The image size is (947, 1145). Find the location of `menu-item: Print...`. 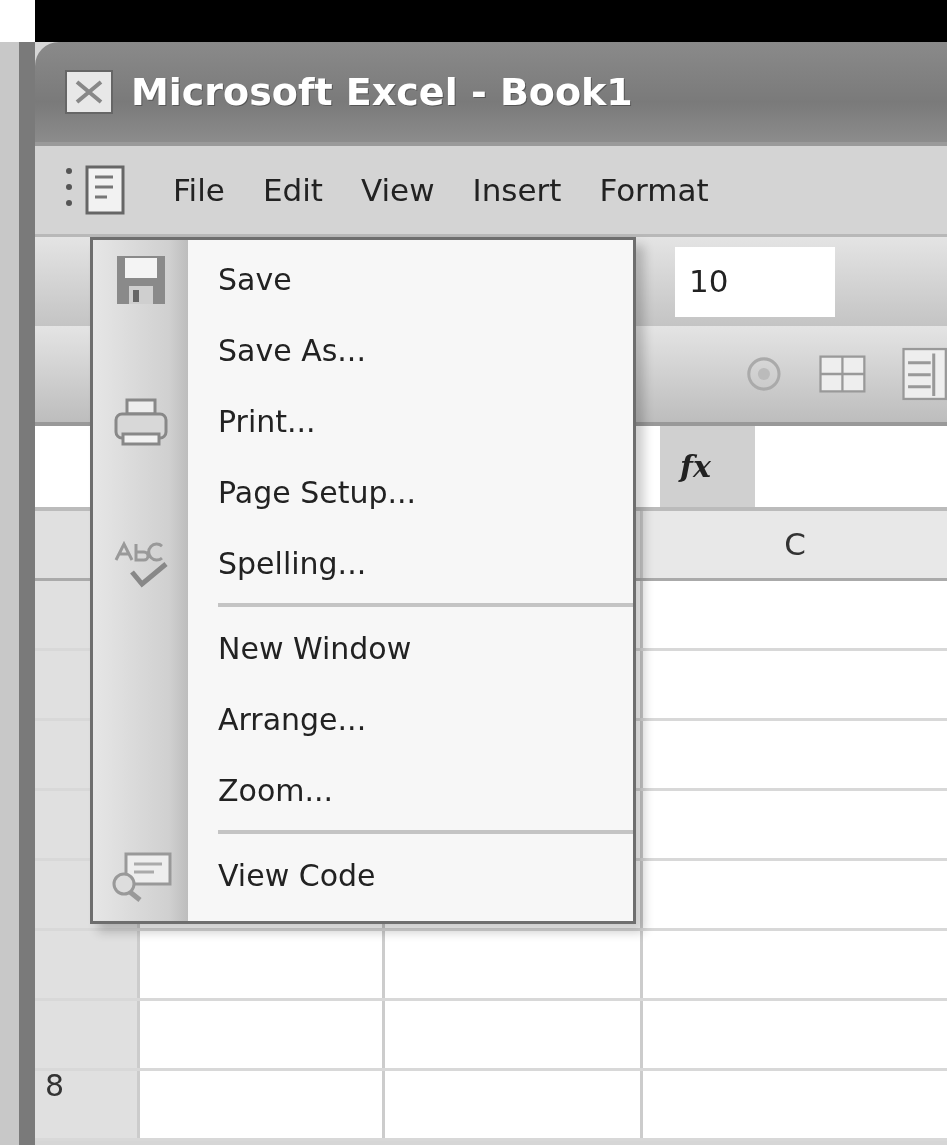

menu-item: Print... is located at coordinates (363, 421).